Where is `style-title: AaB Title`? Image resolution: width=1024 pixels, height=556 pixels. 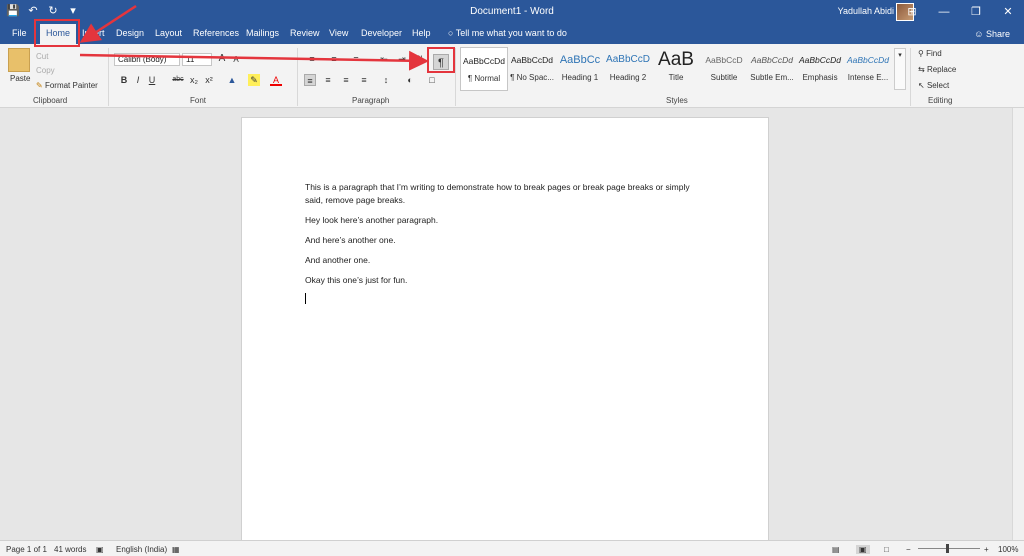
style-title: AaB Title is located at coordinates (676, 69).